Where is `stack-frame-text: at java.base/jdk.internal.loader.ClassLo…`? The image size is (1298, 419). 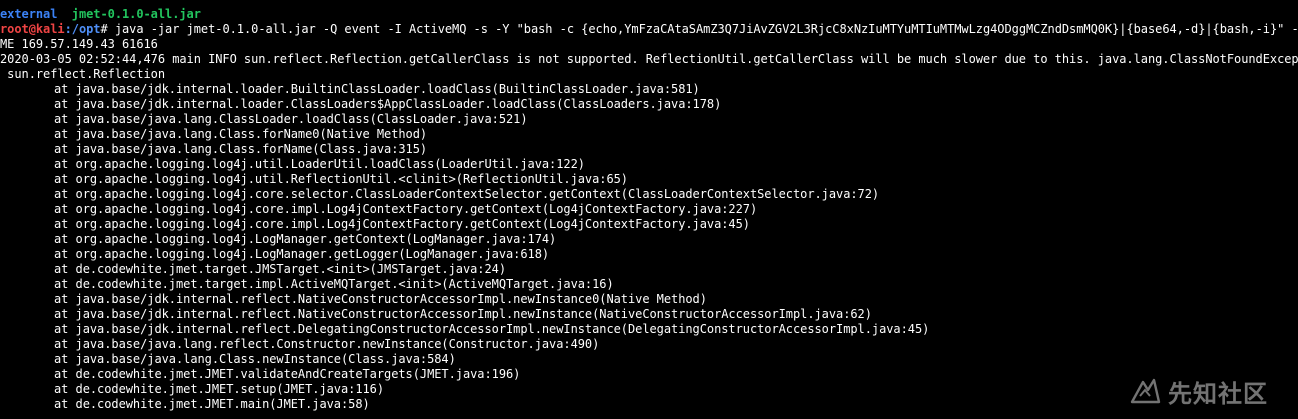 stack-frame-text: at java.base/jdk.internal.loader.ClassLo… is located at coordinates (388, 104).